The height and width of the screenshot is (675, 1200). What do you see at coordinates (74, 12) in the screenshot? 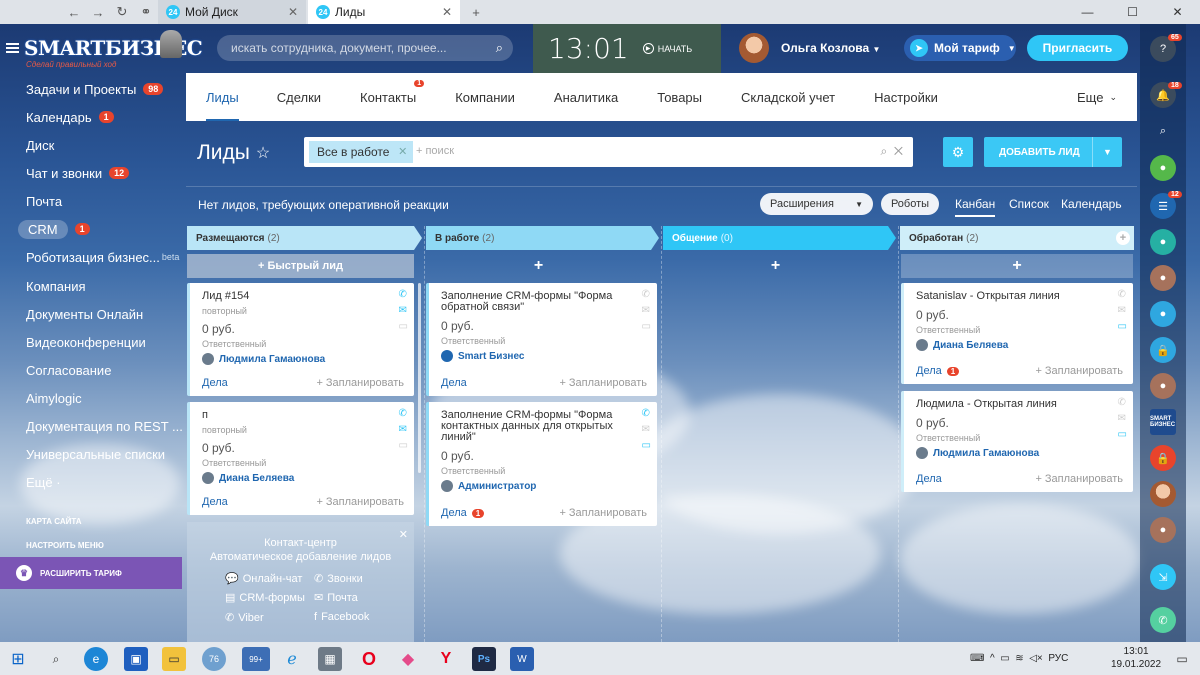
I see `back-icon: ←` at bounding box center [74, 12].